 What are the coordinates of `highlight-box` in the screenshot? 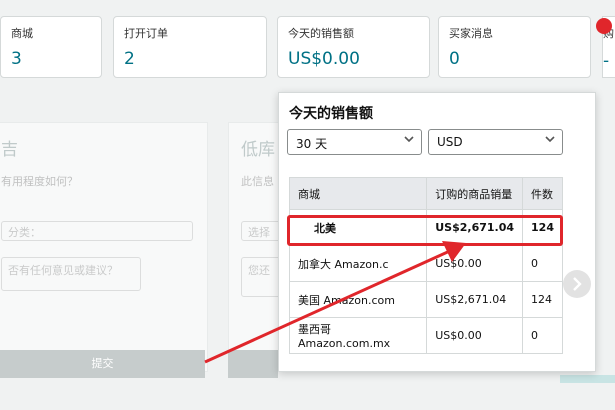 It's located at (425, 230).